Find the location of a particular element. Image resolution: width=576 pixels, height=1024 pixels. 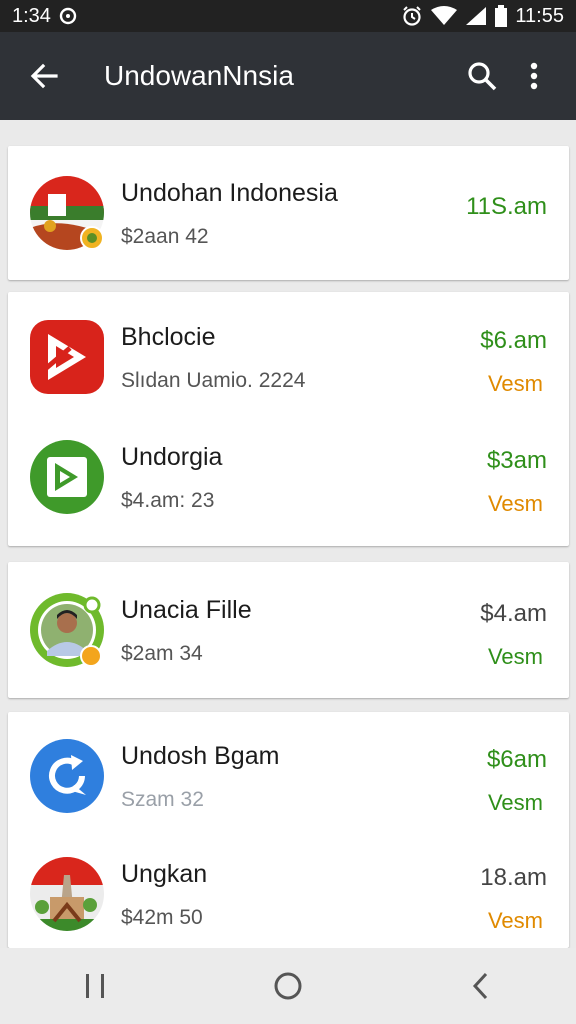

list-item: Undohan Indonesia $2aan 42 11S.am is located at coordinates (288, 211).